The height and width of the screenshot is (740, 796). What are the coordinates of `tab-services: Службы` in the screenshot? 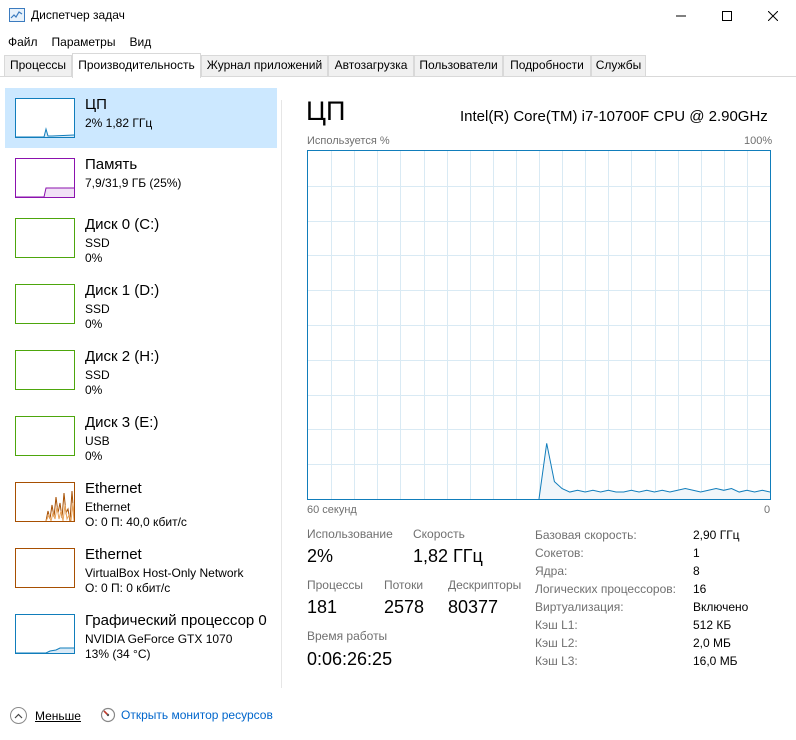 It's located at (618, 65).